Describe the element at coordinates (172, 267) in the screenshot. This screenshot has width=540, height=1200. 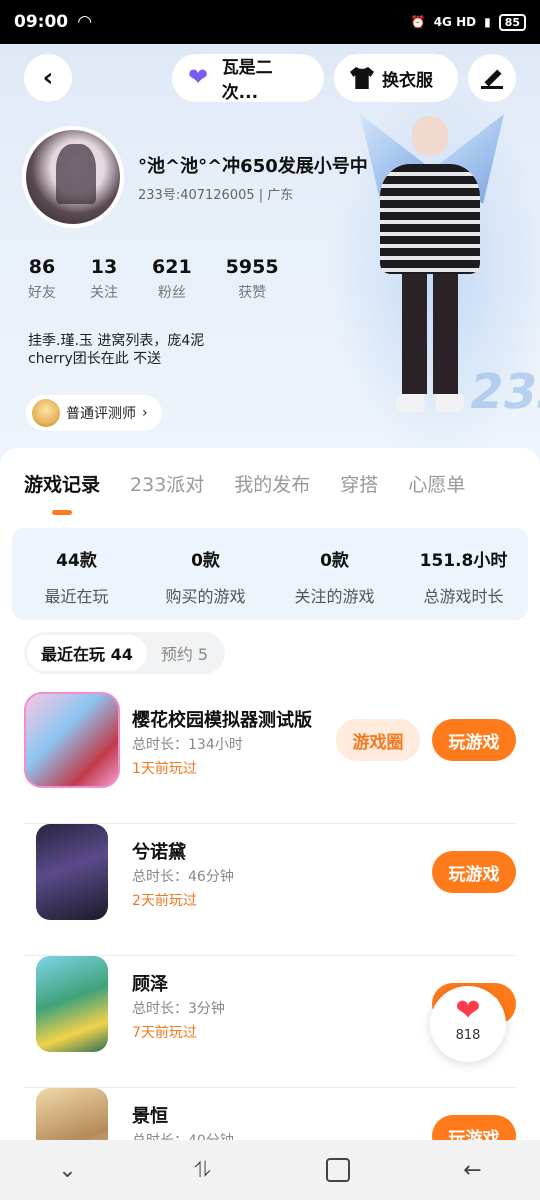
I see `stat-value: 621` at that location.